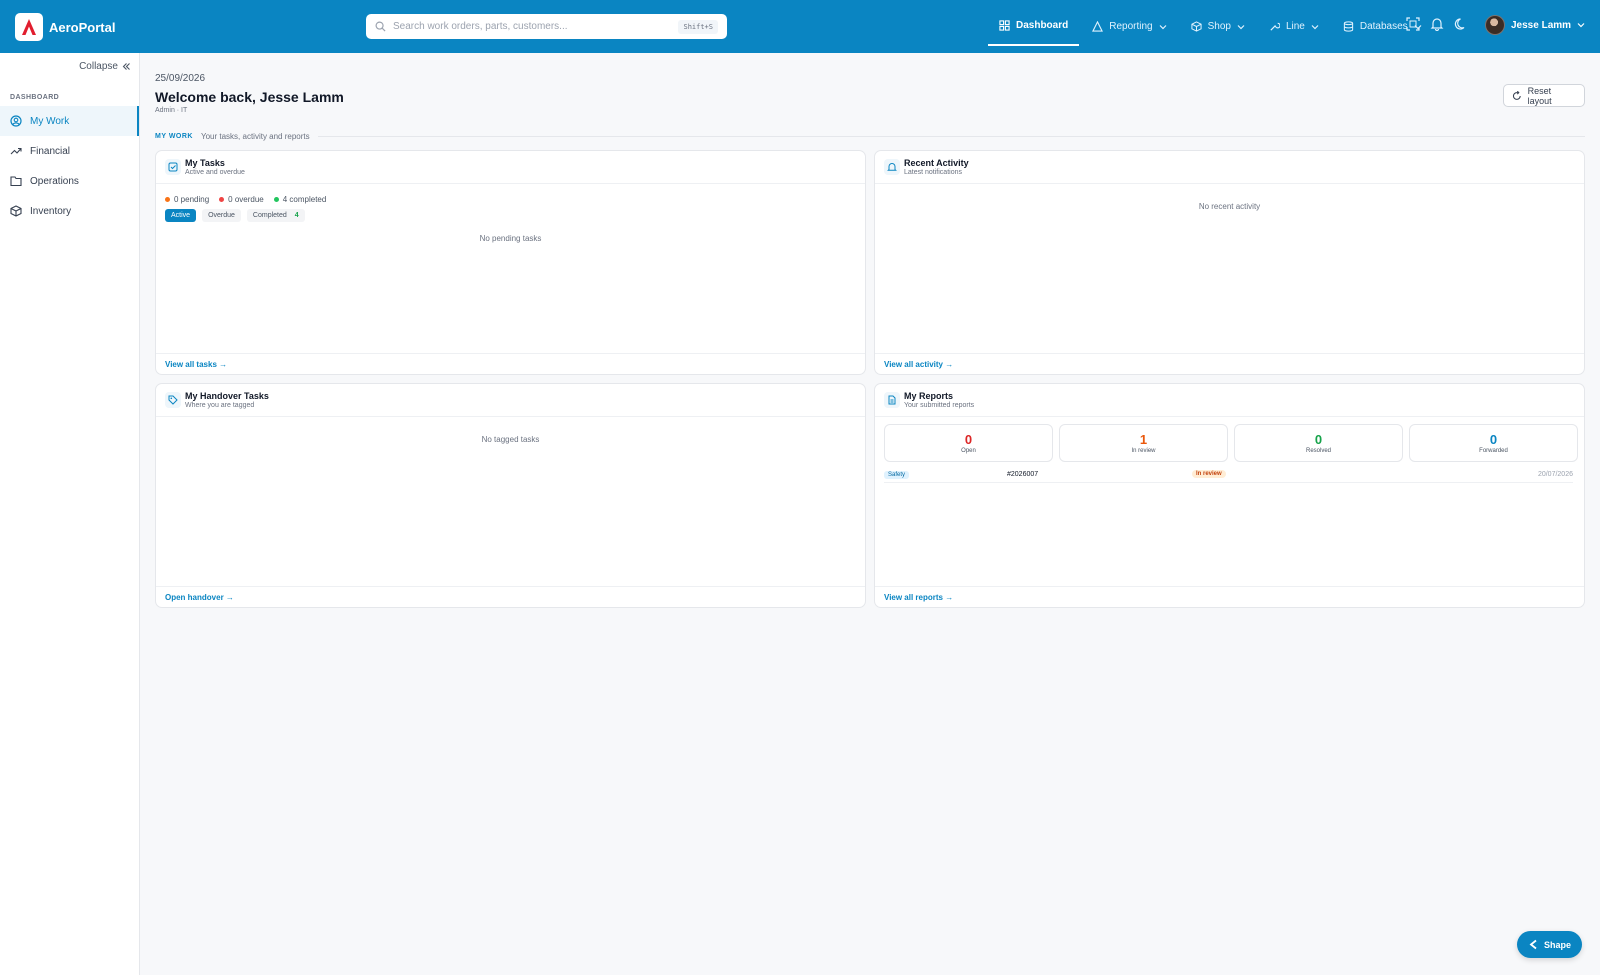 This screenshot has height=975, width=1600. I want to click on collapse-label: Collapse, so click(98, 66).